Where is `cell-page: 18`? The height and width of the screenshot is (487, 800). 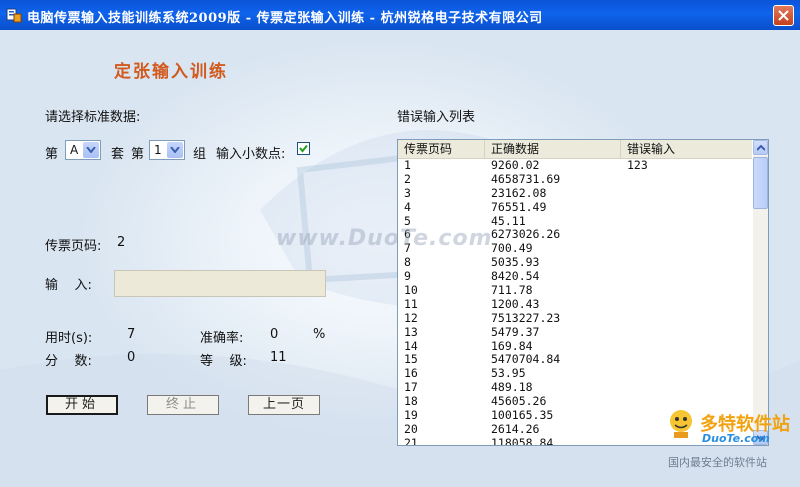 cell-page: 18 is located at coordinates (411, 401).